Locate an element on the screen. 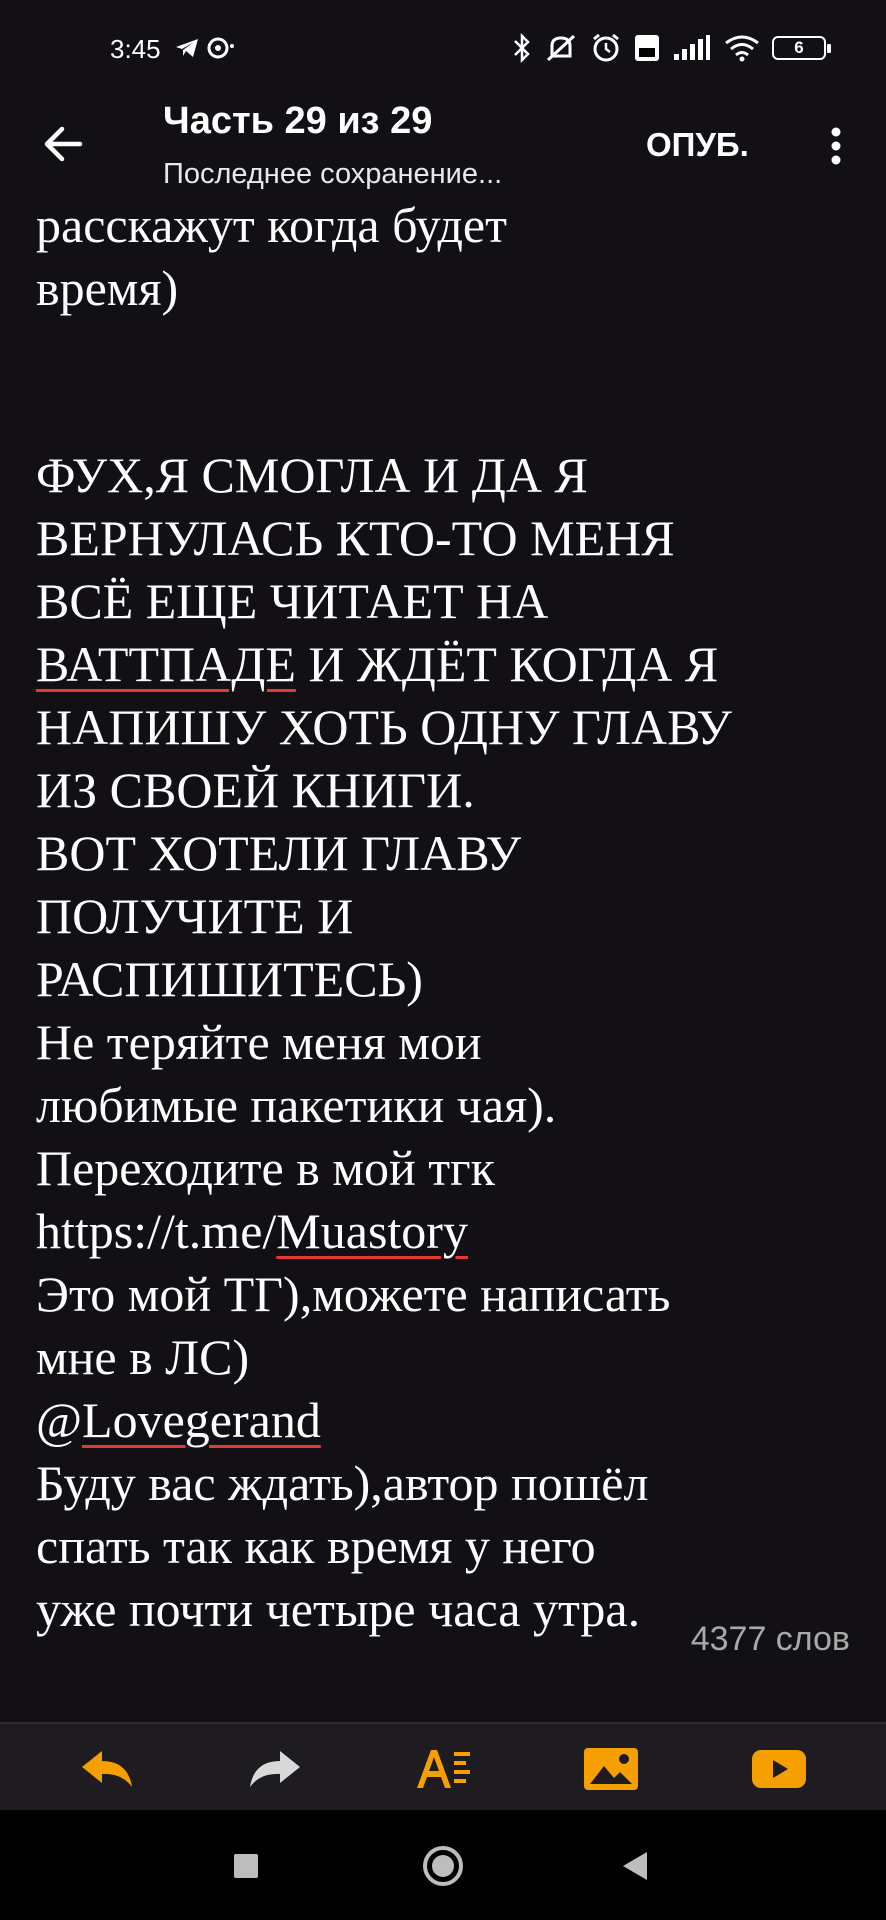 This screenshot has height=1920, width=886. status-left-icons is located at coordinates (205, 48).